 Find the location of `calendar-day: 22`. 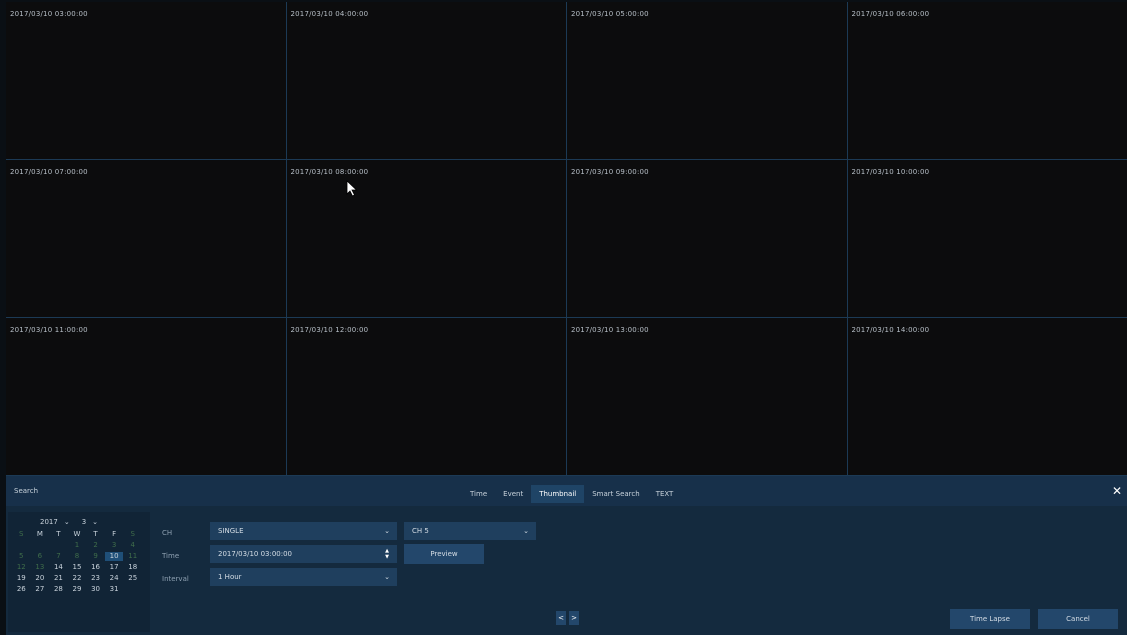

calendar-day: 22 is located at coordinates (77, 578).